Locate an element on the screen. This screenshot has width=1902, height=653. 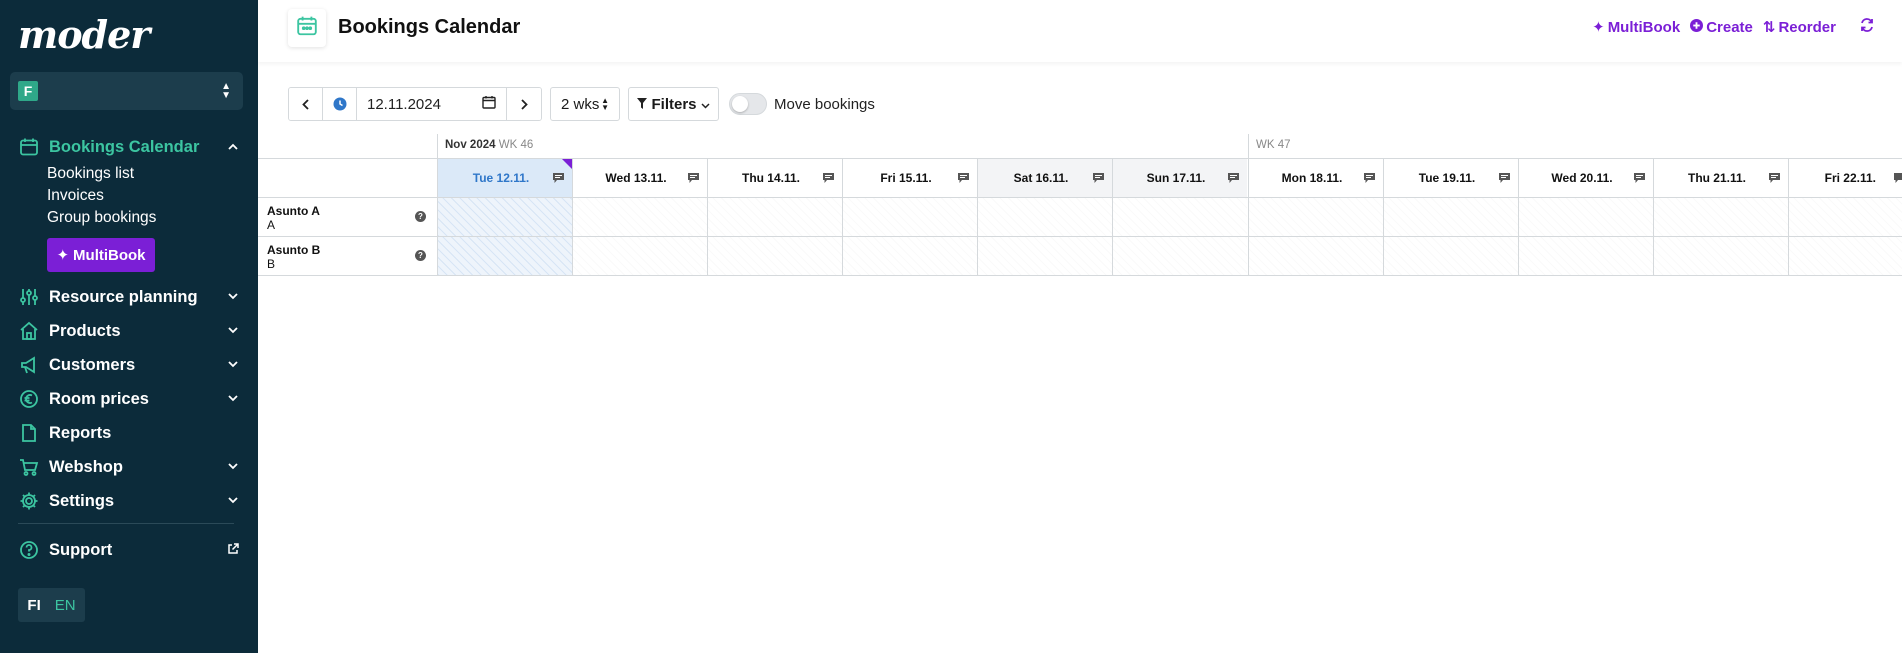
sidebar-item-support: Support is located at coordinates (129, 550).